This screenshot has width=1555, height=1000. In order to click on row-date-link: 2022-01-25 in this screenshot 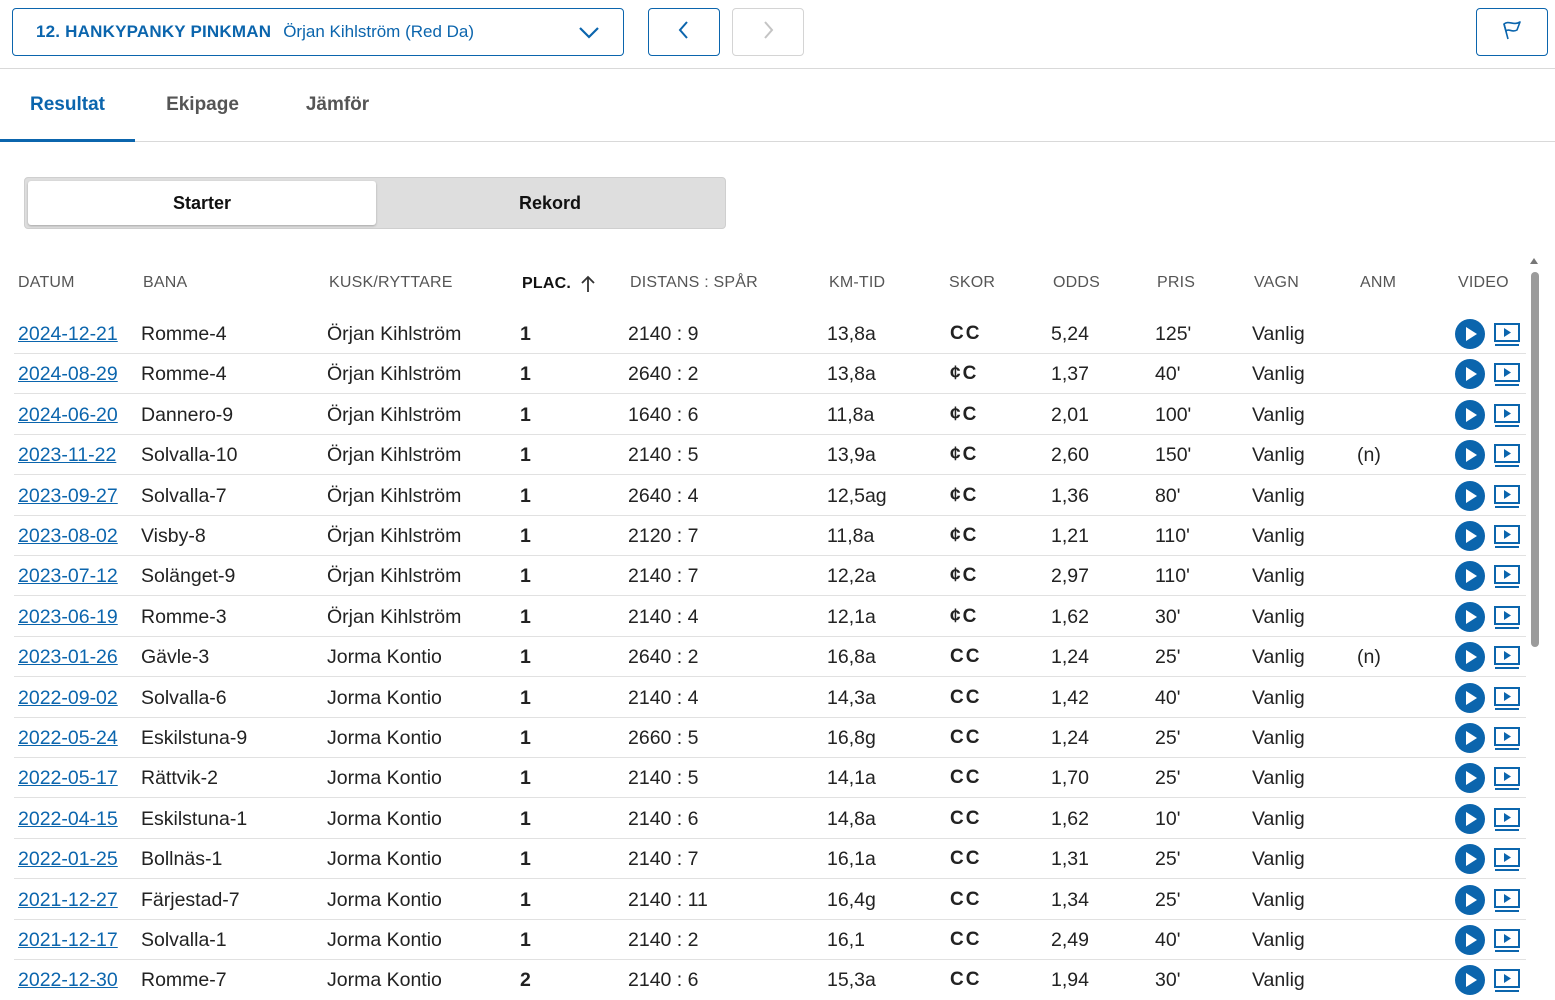, I will do `click(68, 859)`.